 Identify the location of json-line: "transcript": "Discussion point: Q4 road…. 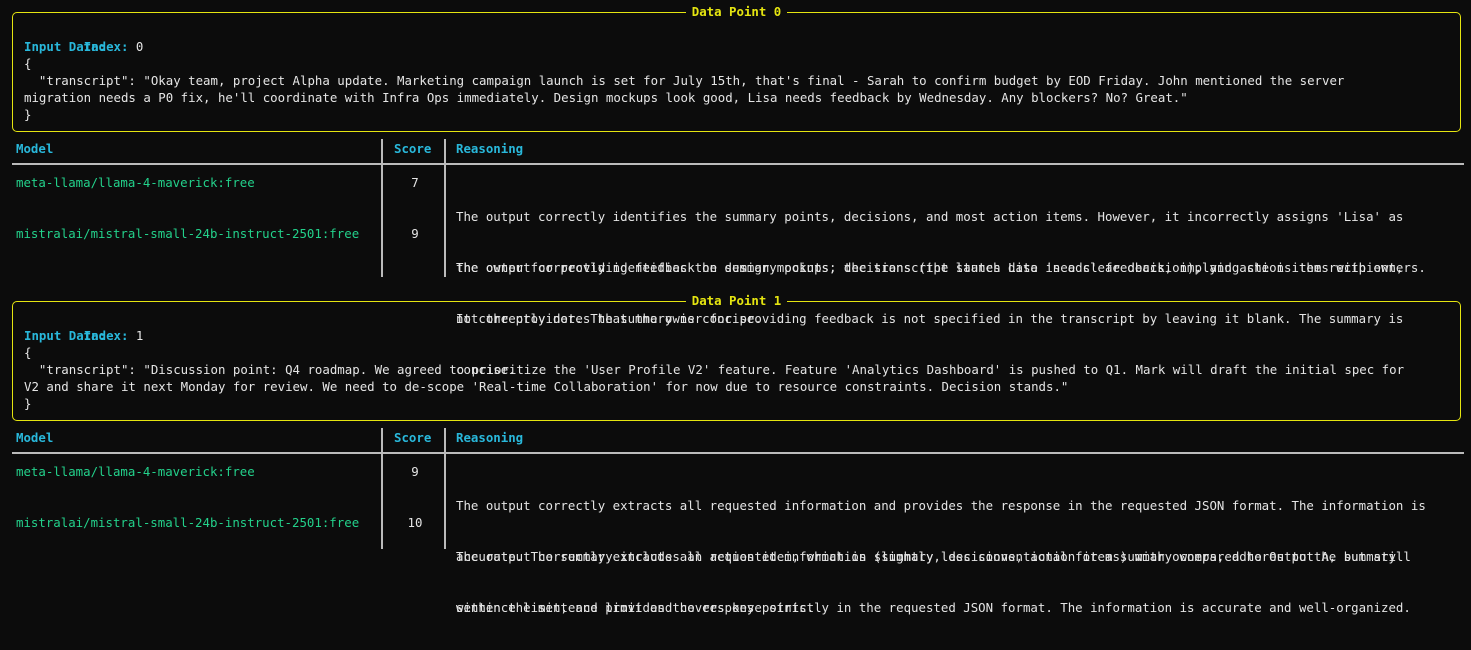
(714, 369).